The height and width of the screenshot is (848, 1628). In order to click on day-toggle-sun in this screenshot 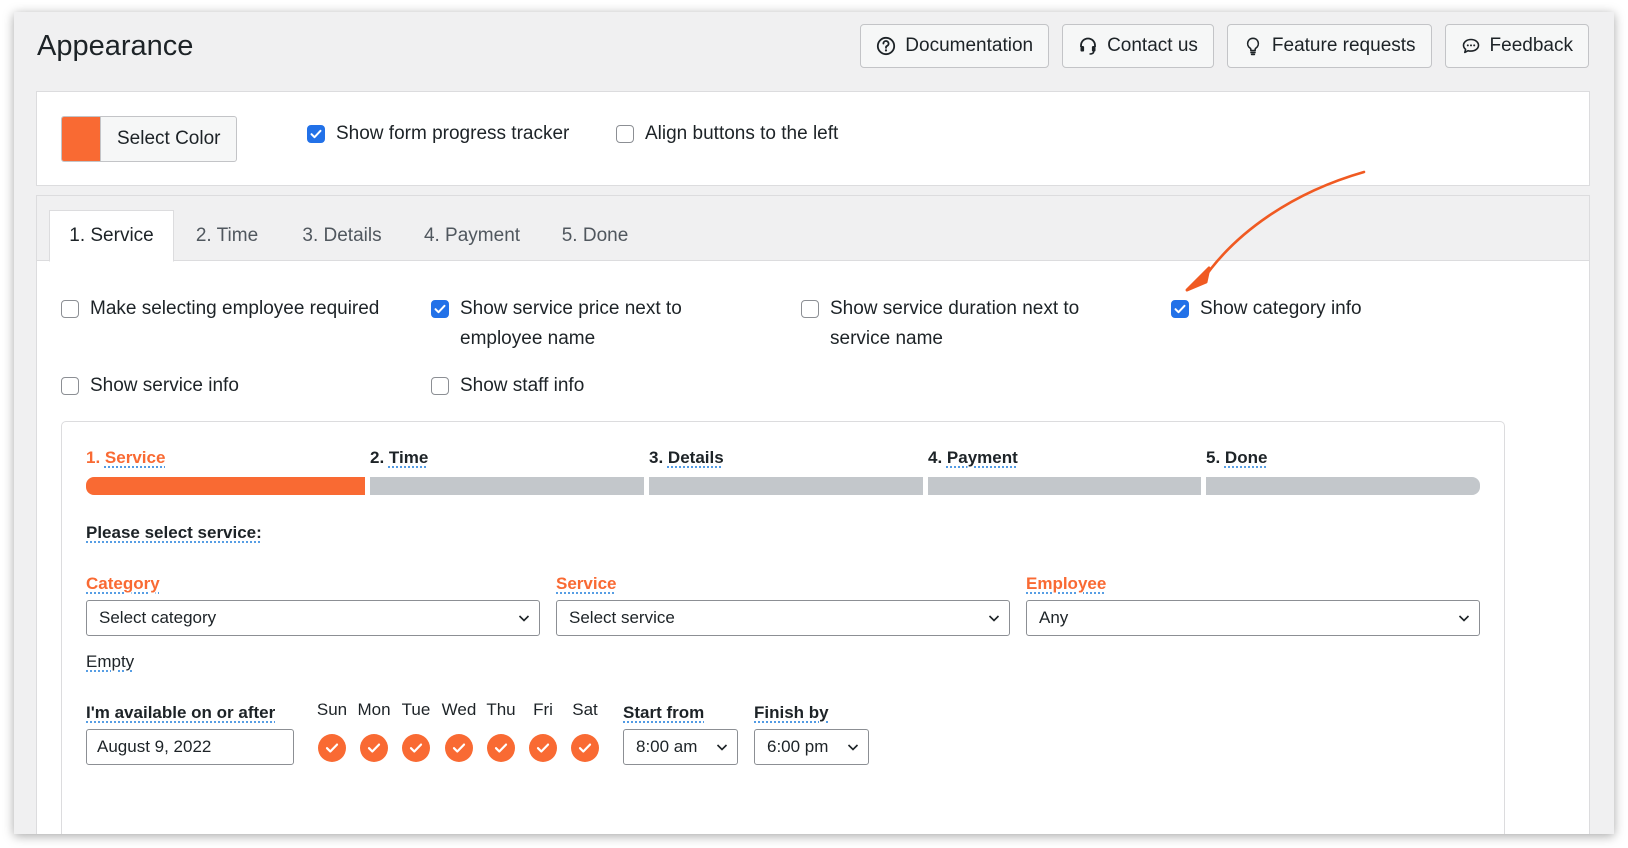, I will do `click(332, 748)`.